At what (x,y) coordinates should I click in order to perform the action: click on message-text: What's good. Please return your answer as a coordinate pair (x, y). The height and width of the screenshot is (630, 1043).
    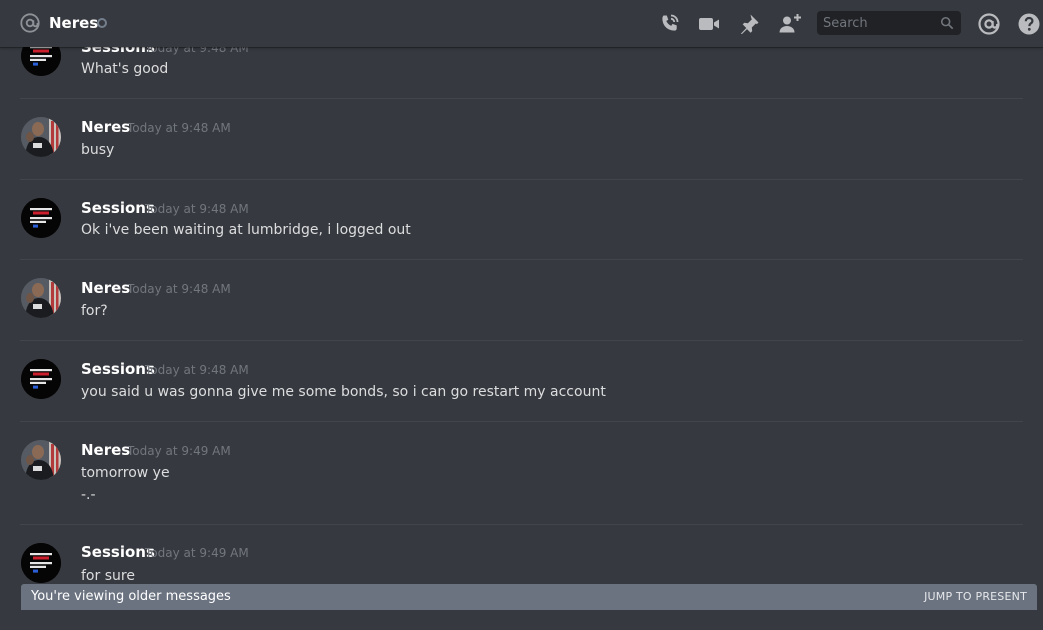
    Looking at the image, I should click on (125, 69).